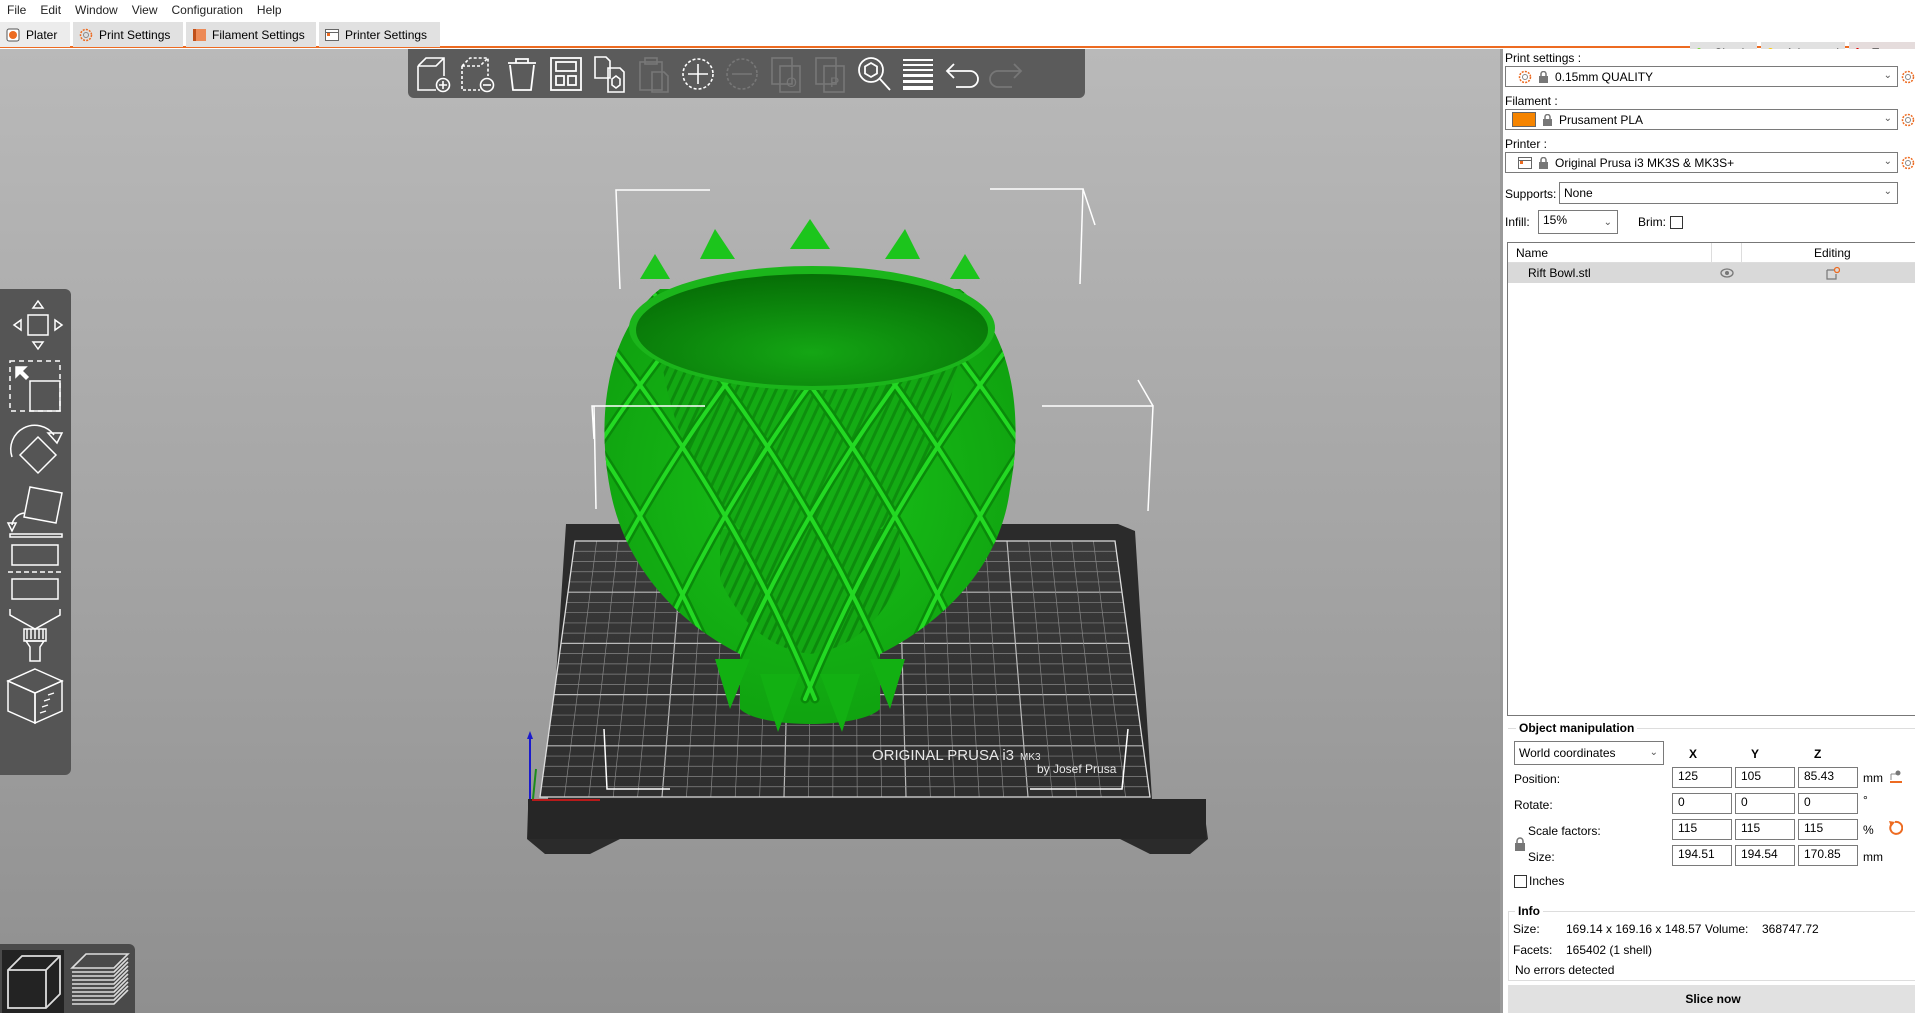 The width and height of the screenshot is (1915, 1013). I want to click on arrange-icon, so click(566, 73).